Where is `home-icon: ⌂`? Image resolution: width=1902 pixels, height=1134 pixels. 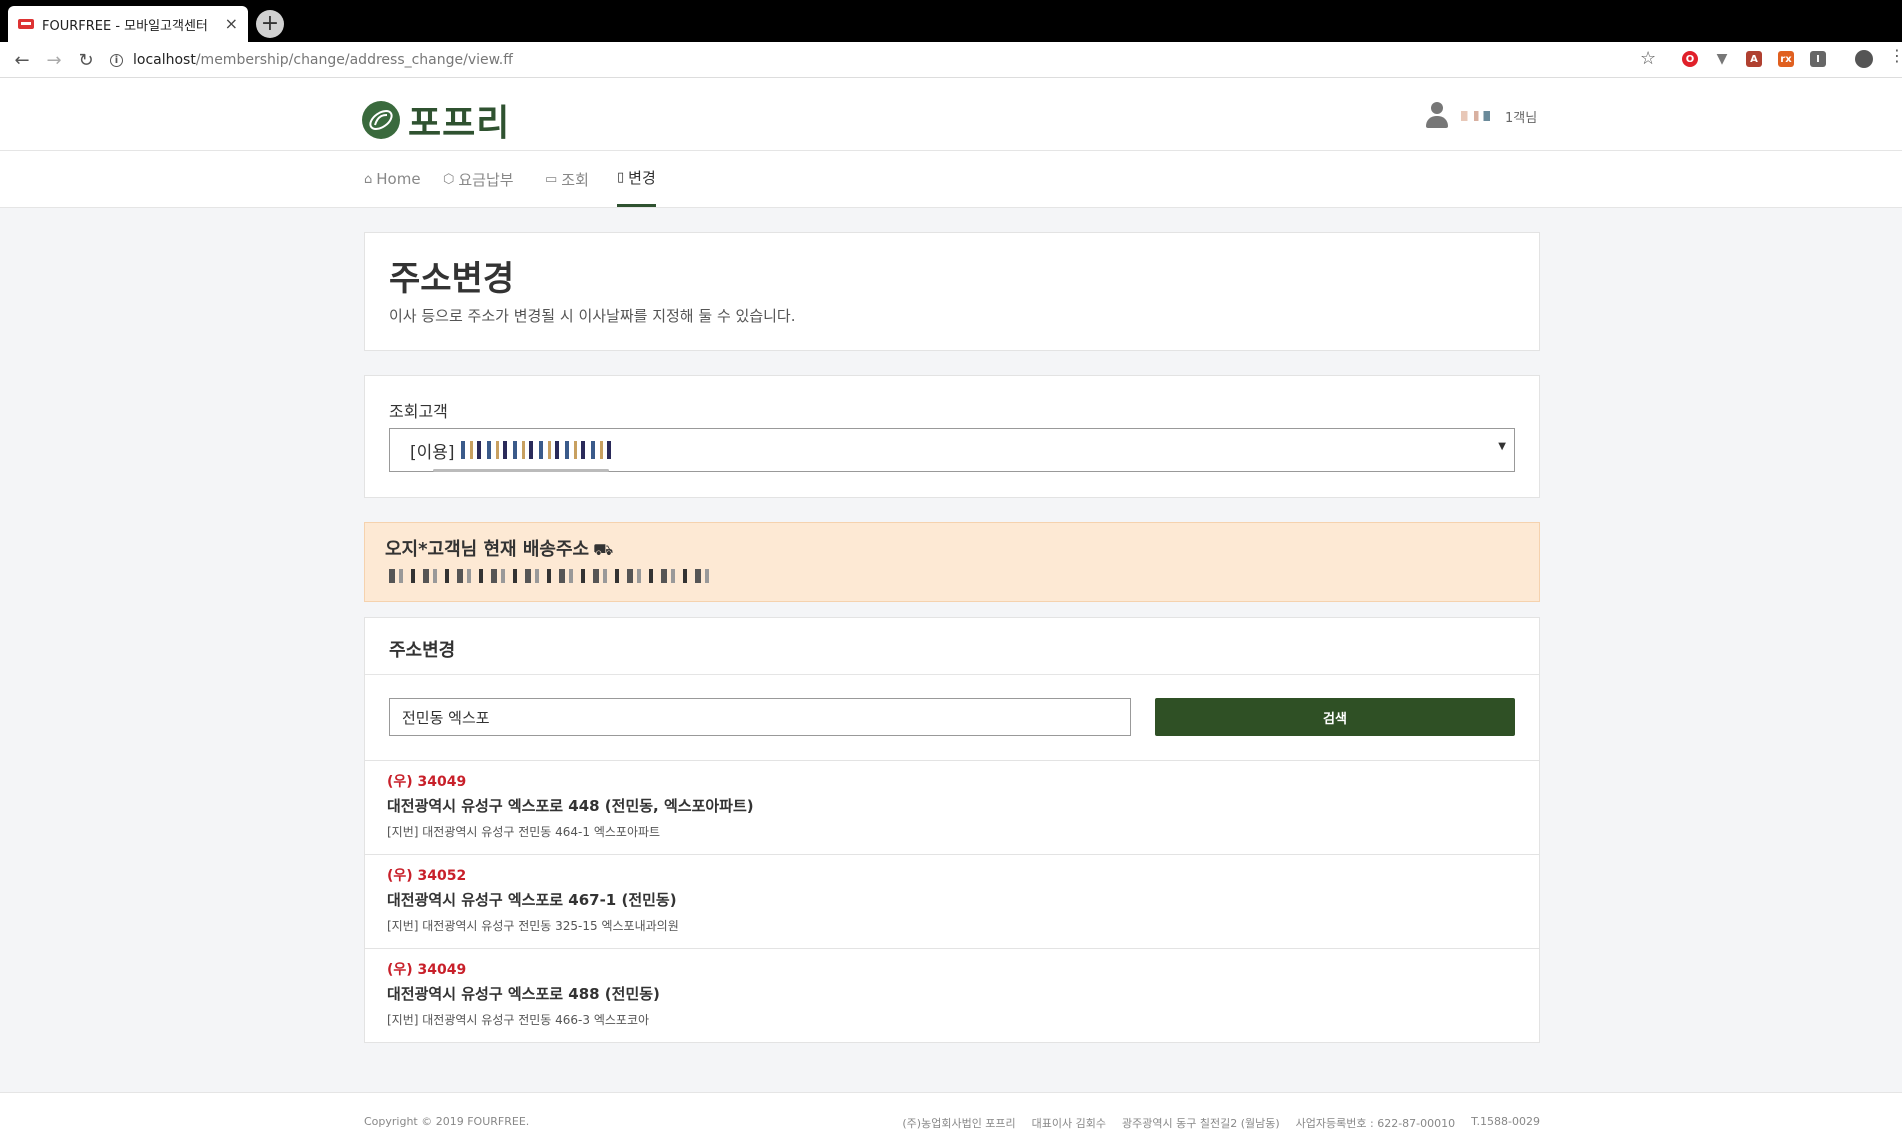
home-icon: ⌂ is located at coordinates (368, 179).